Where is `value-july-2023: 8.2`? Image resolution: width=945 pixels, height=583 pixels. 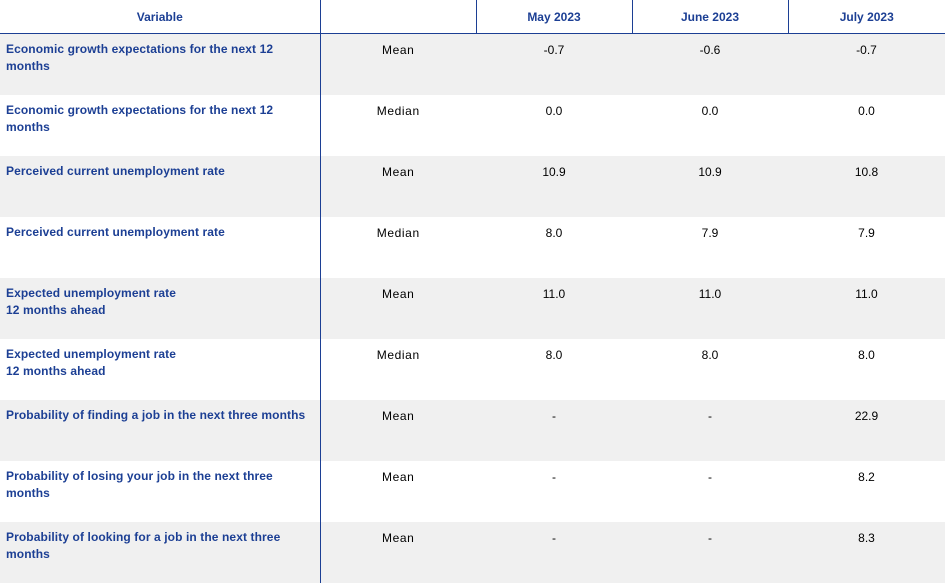
value-july-2023: 8.2 is located at coordinates (866, 491).